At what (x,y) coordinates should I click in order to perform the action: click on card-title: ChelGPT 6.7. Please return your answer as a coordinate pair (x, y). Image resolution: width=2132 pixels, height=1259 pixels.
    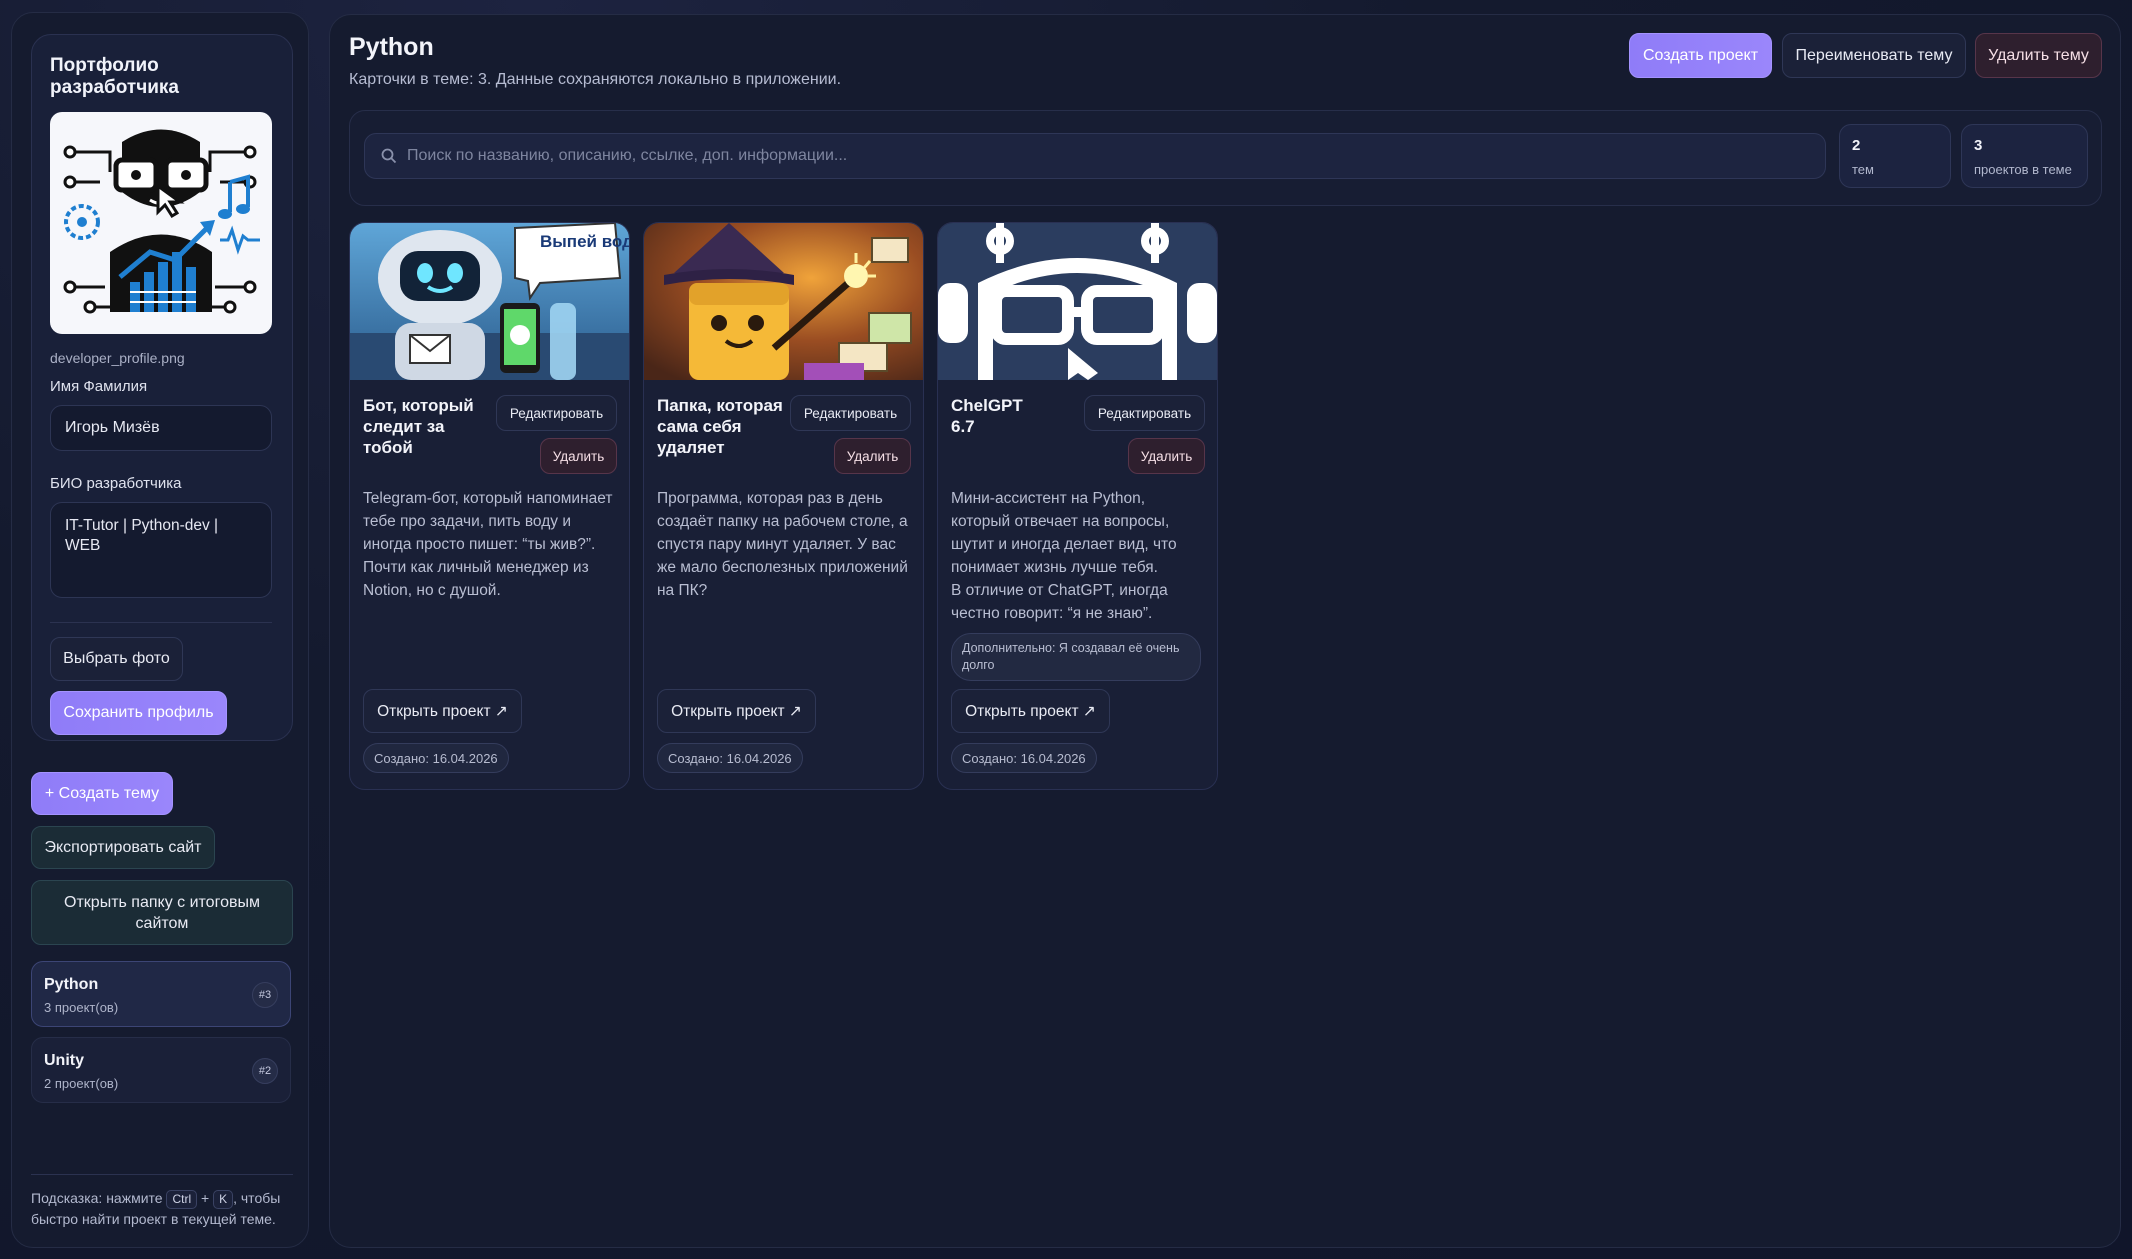
    Looking at the image, I should click on (987, 416).